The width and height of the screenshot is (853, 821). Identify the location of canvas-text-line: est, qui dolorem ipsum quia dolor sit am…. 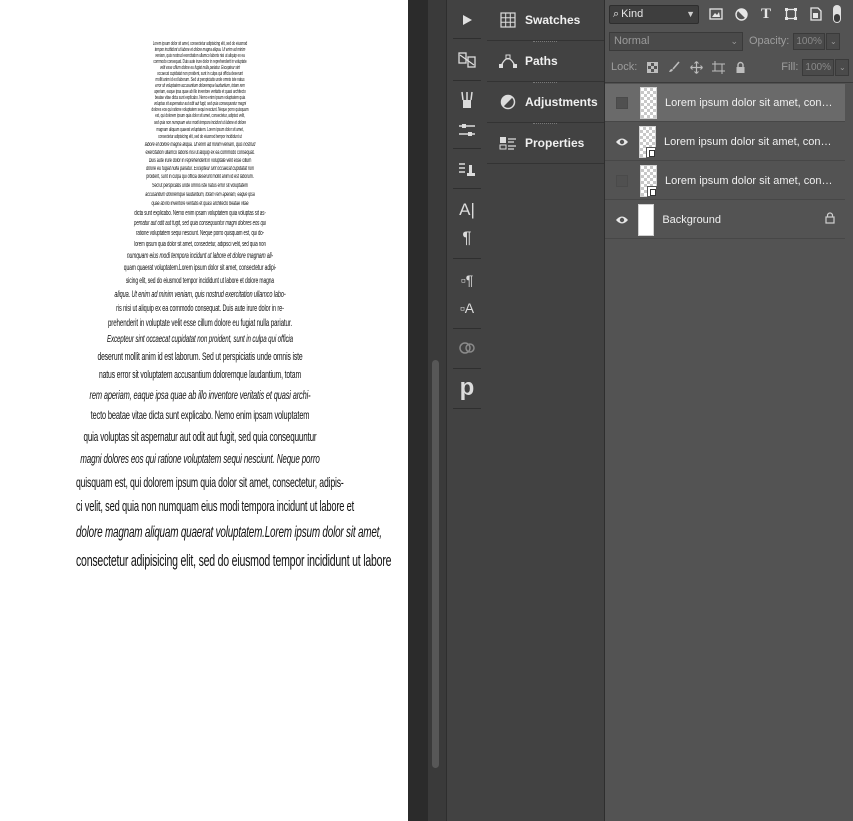
(200, 116).